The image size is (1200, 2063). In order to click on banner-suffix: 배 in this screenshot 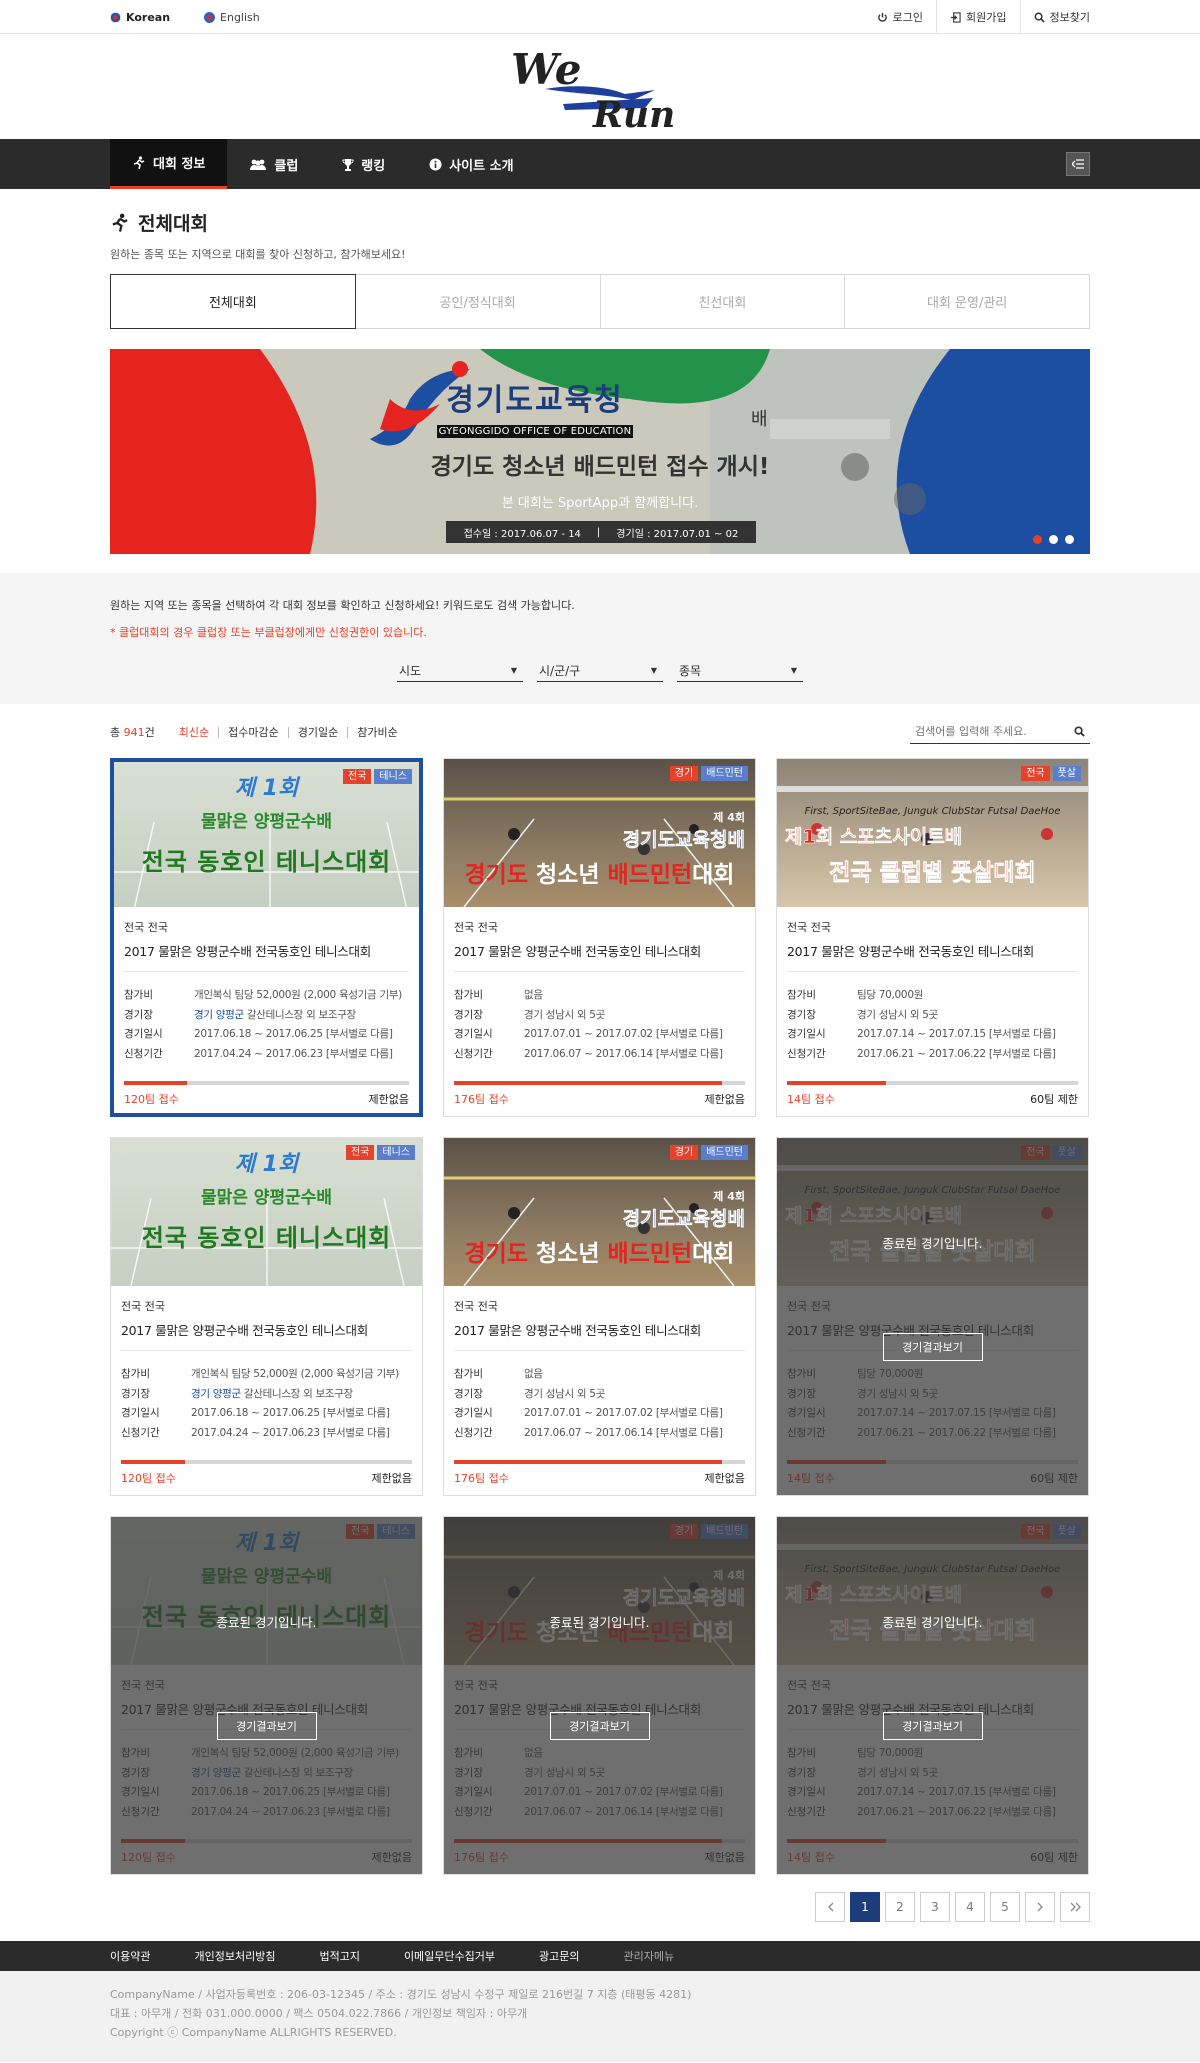, I will do `click(759, 419)`.